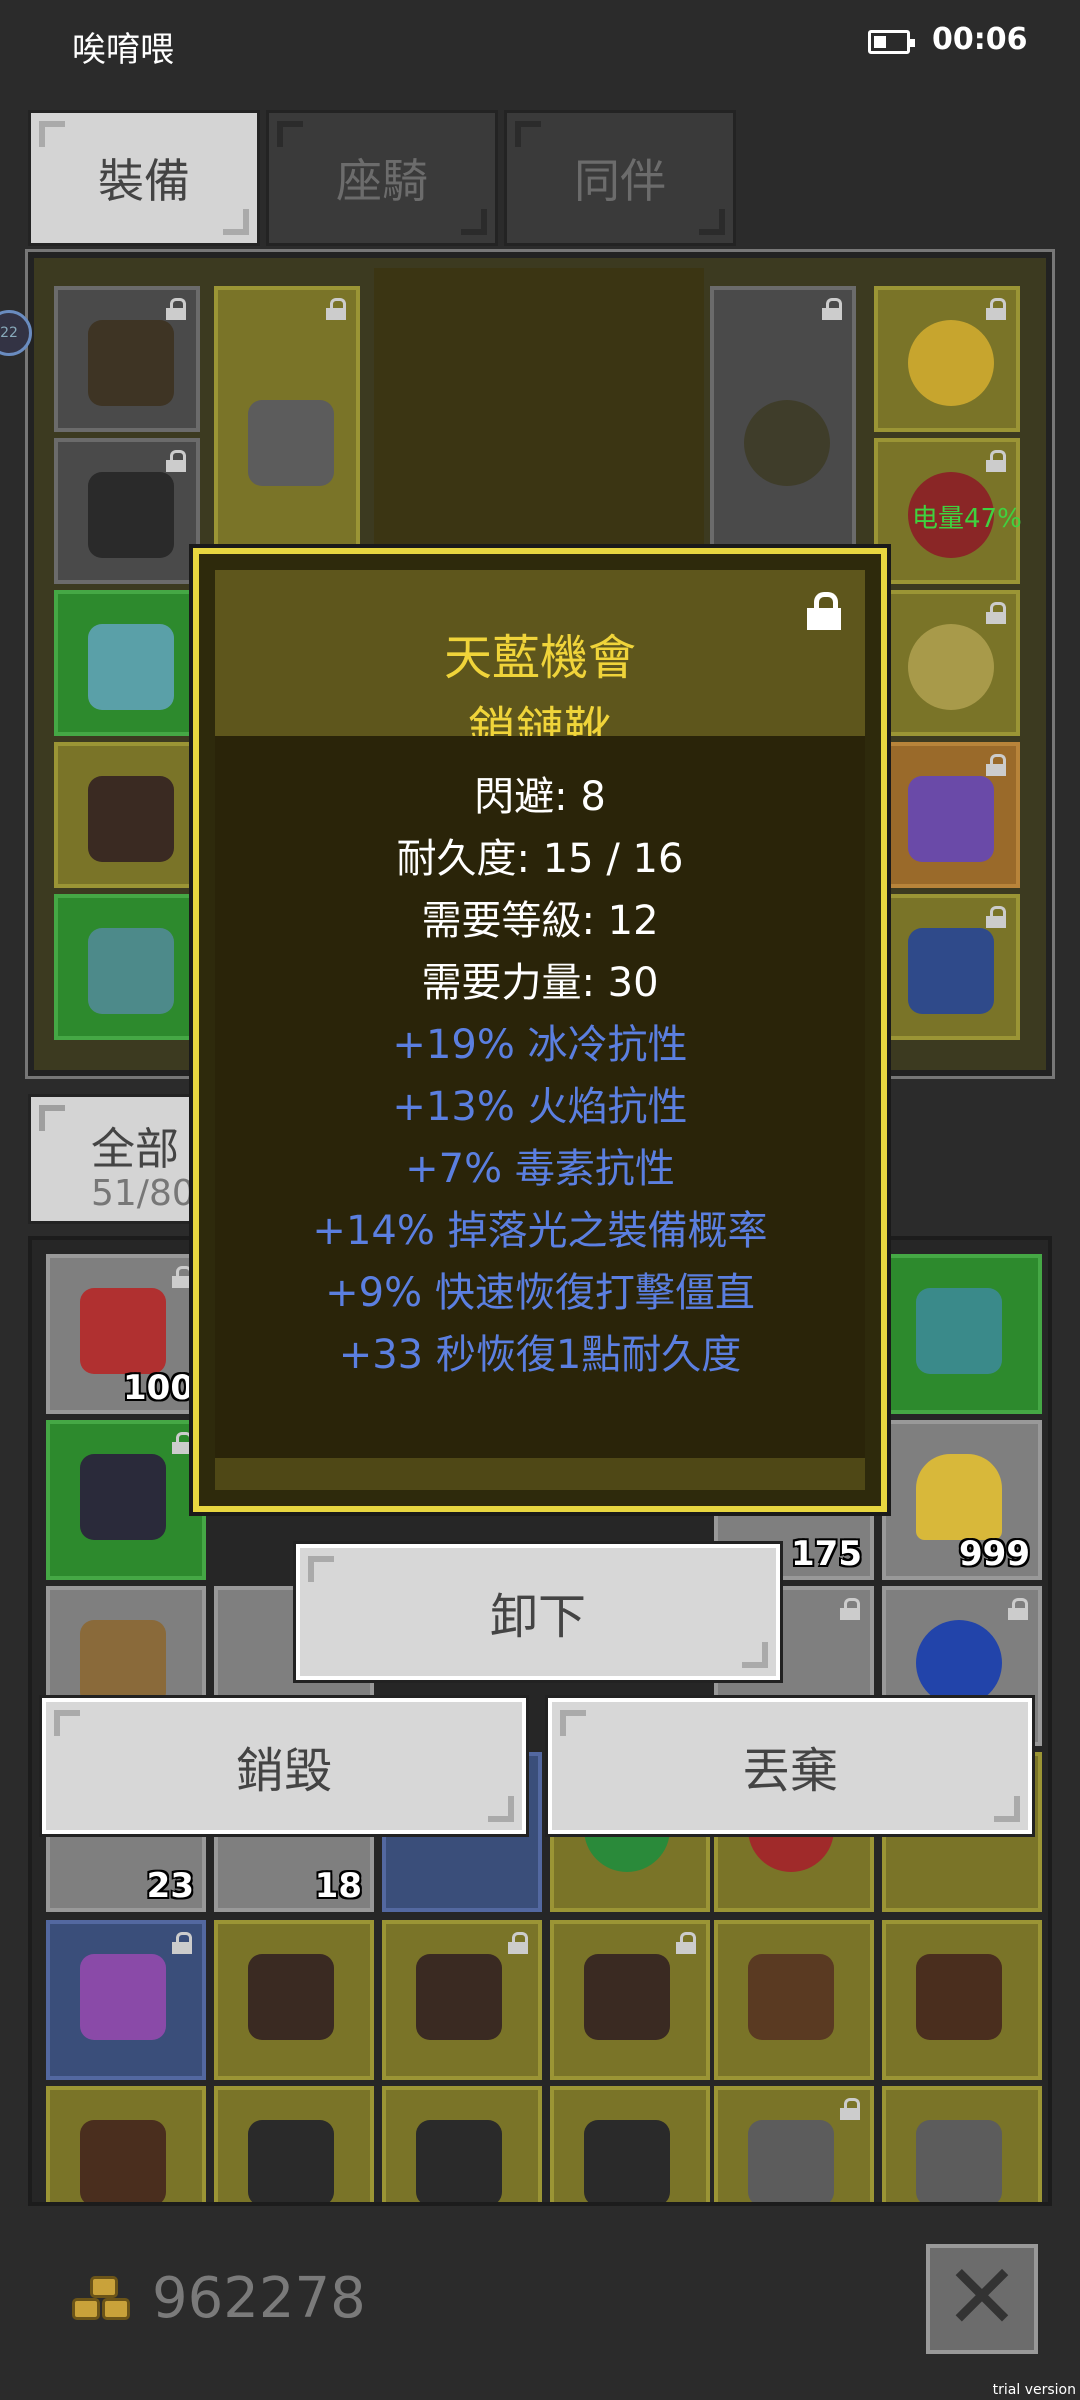 Image resolution: width=1080 pixels, height=2400 pixels. Describe the element at coordinates (951, 819) in the screenshot. I see `charm-icon` at that location.